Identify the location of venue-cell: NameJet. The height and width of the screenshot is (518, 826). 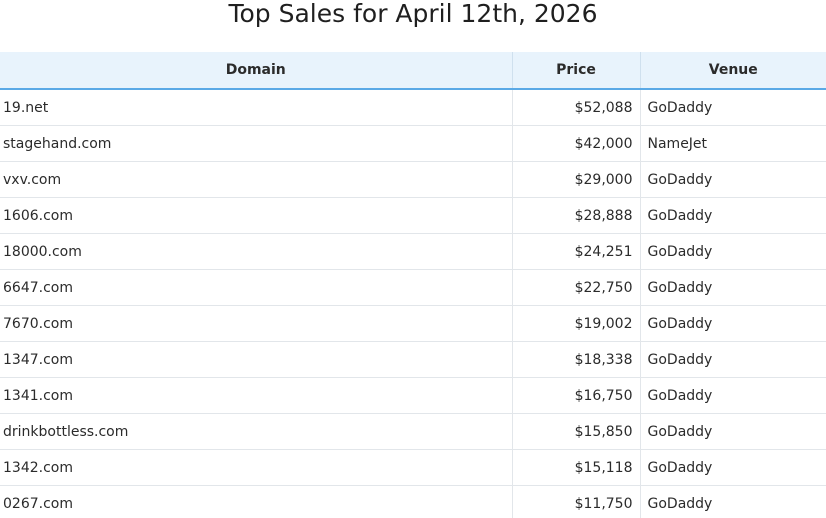
(733, 143).